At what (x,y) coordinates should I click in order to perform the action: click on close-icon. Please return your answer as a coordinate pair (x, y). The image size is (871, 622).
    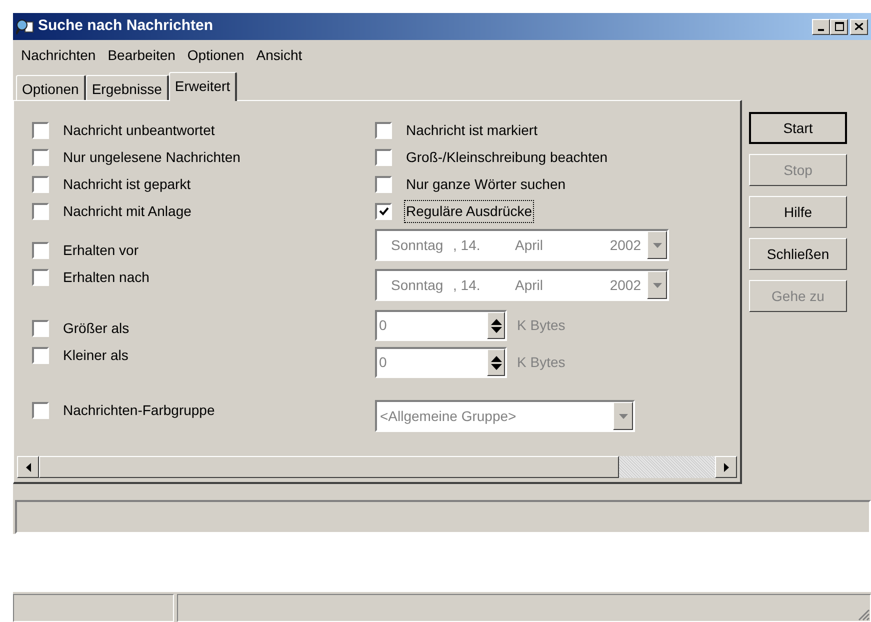
    Looking at the image, I should click on (859, 26).